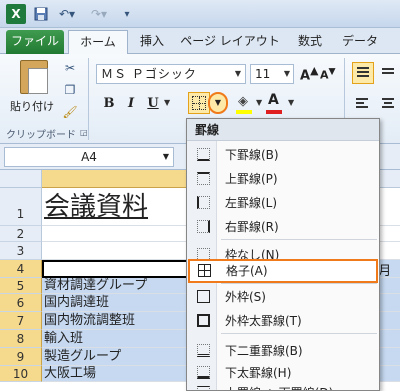 This screenshot has width=400, height=391. What do you see at coordinates (310, 42) in the screenshot?
I see `tab-formulas: 数式` at bounding box center [310, 42].